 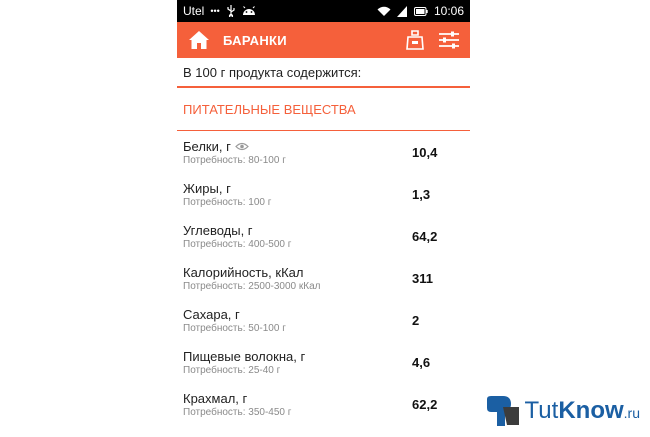 What do you see at coordinates (425, 404) in the screenshot?
I see `nutrient-value: 62,2` at bounding box center [425, 404].